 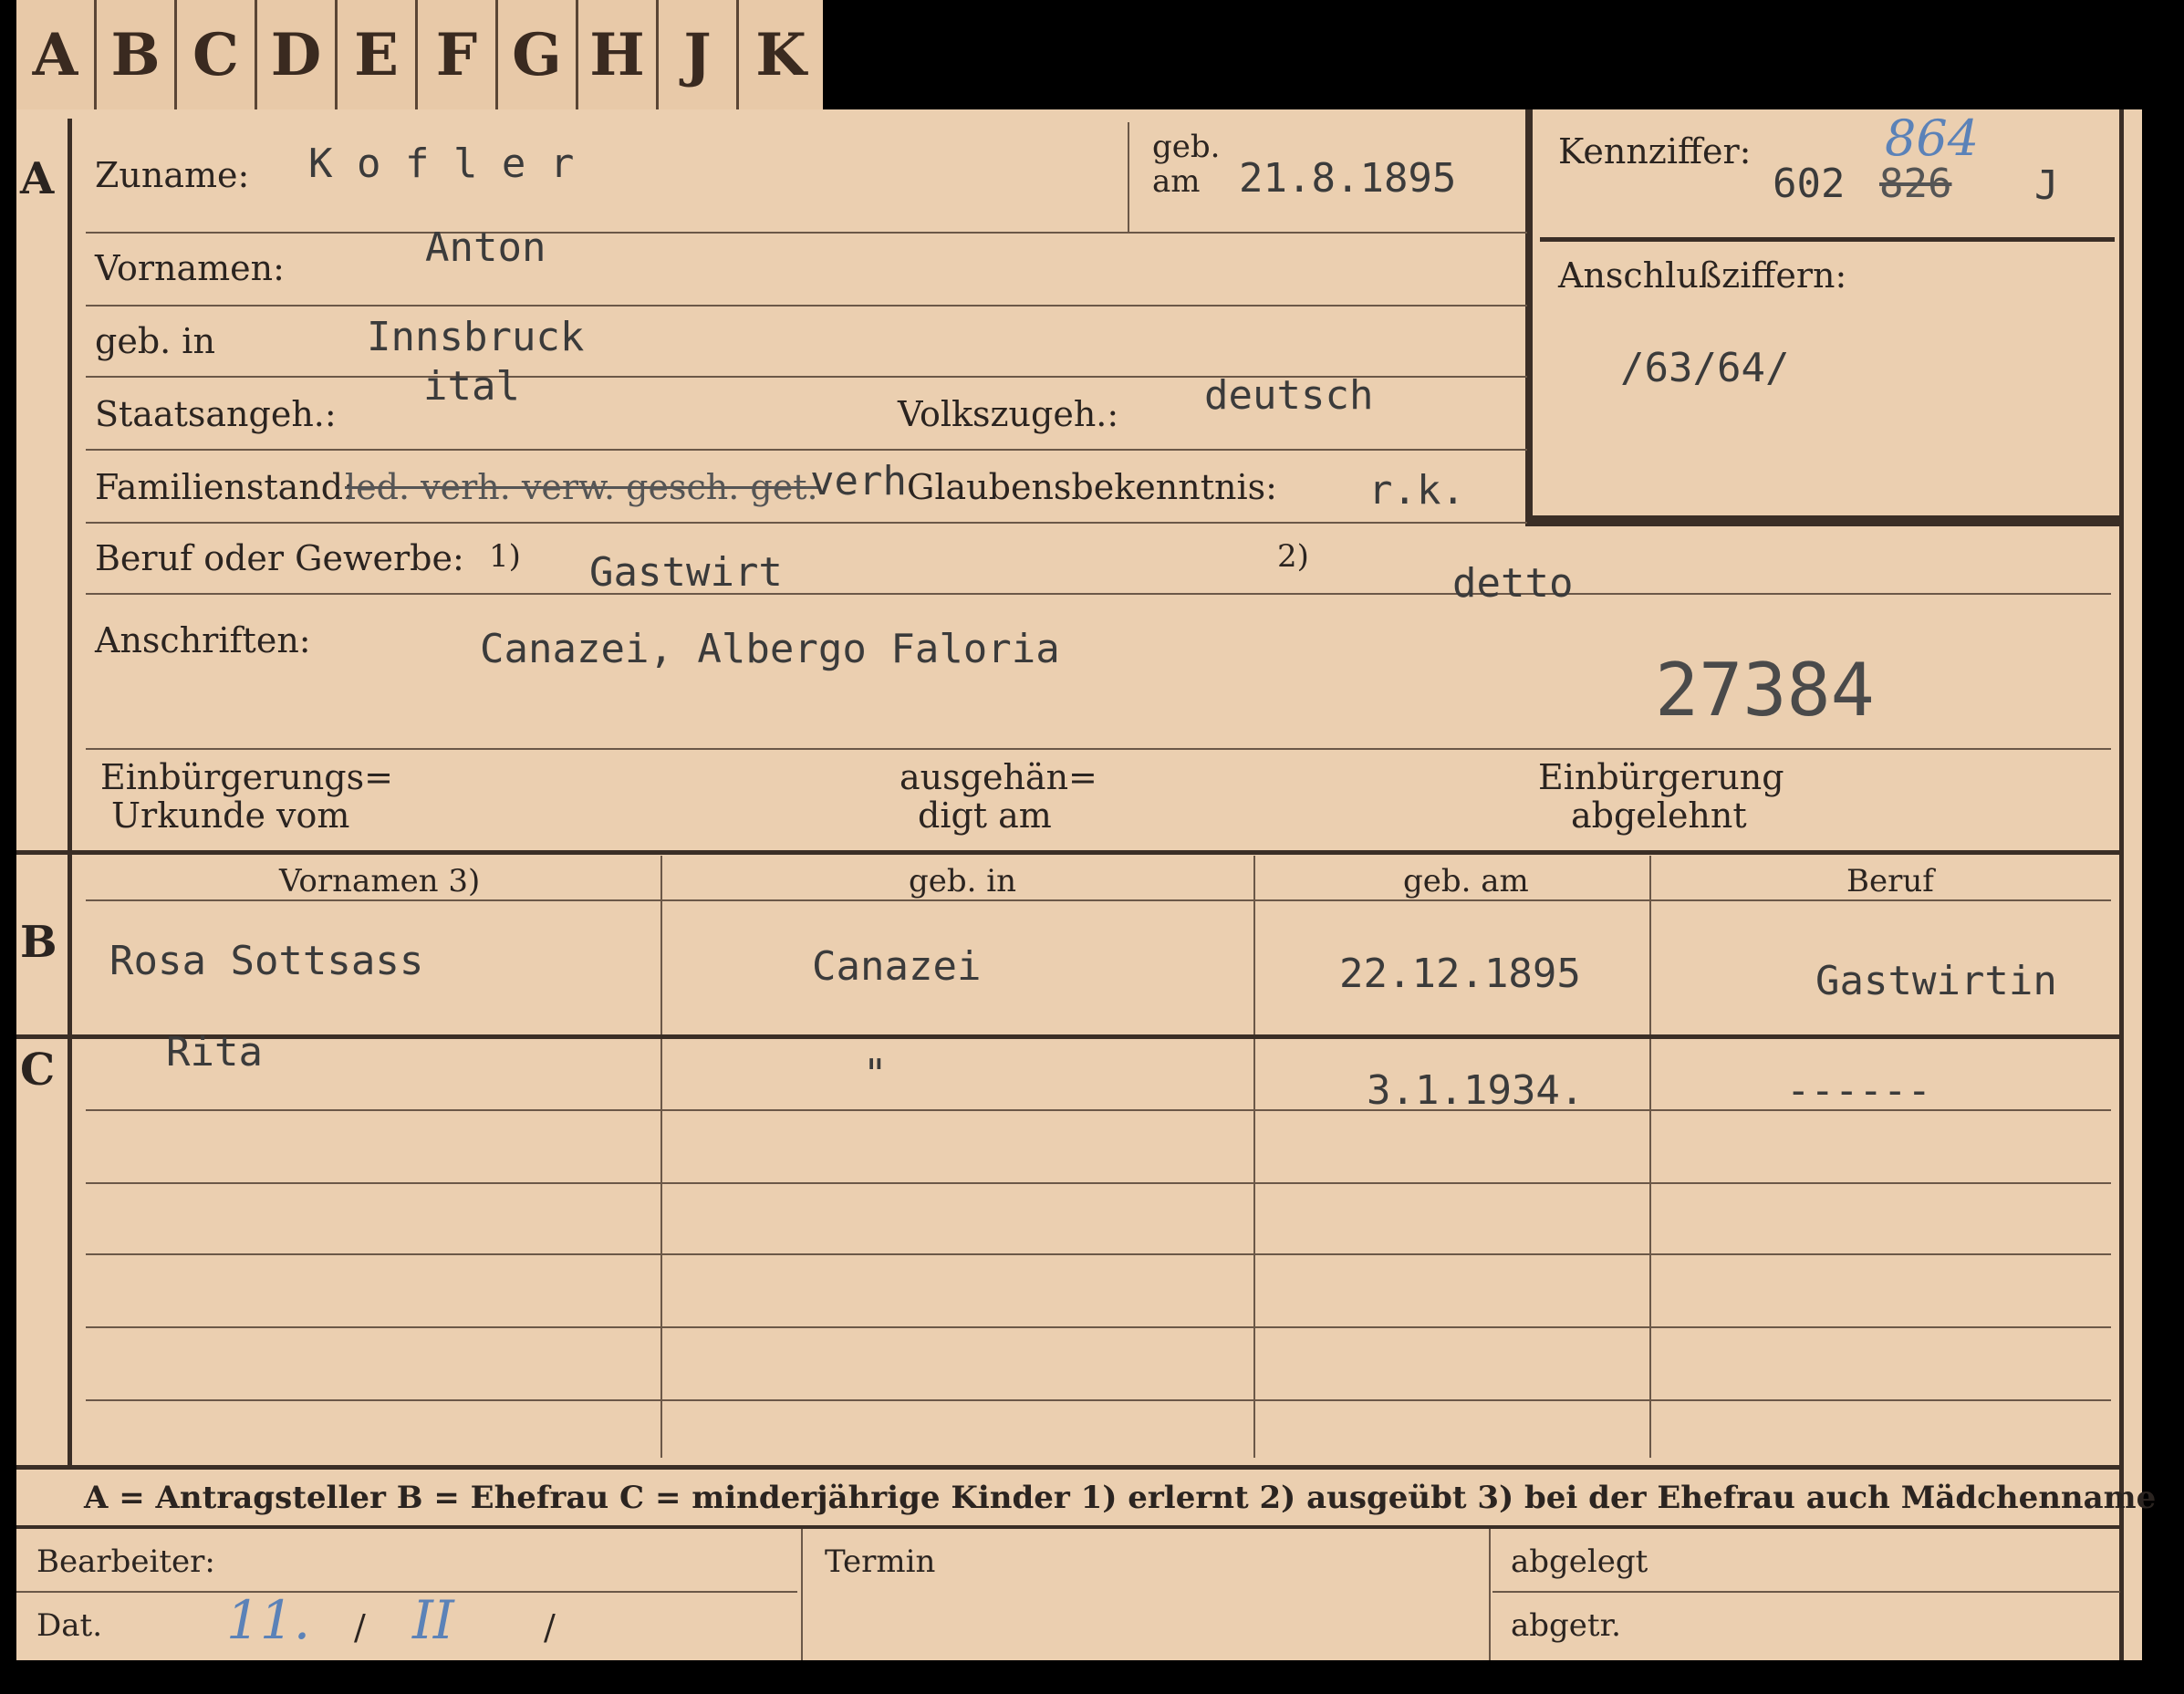 I want to click on index-tab-strip: A B C D E F G H J K, so click(x=419, y=55).